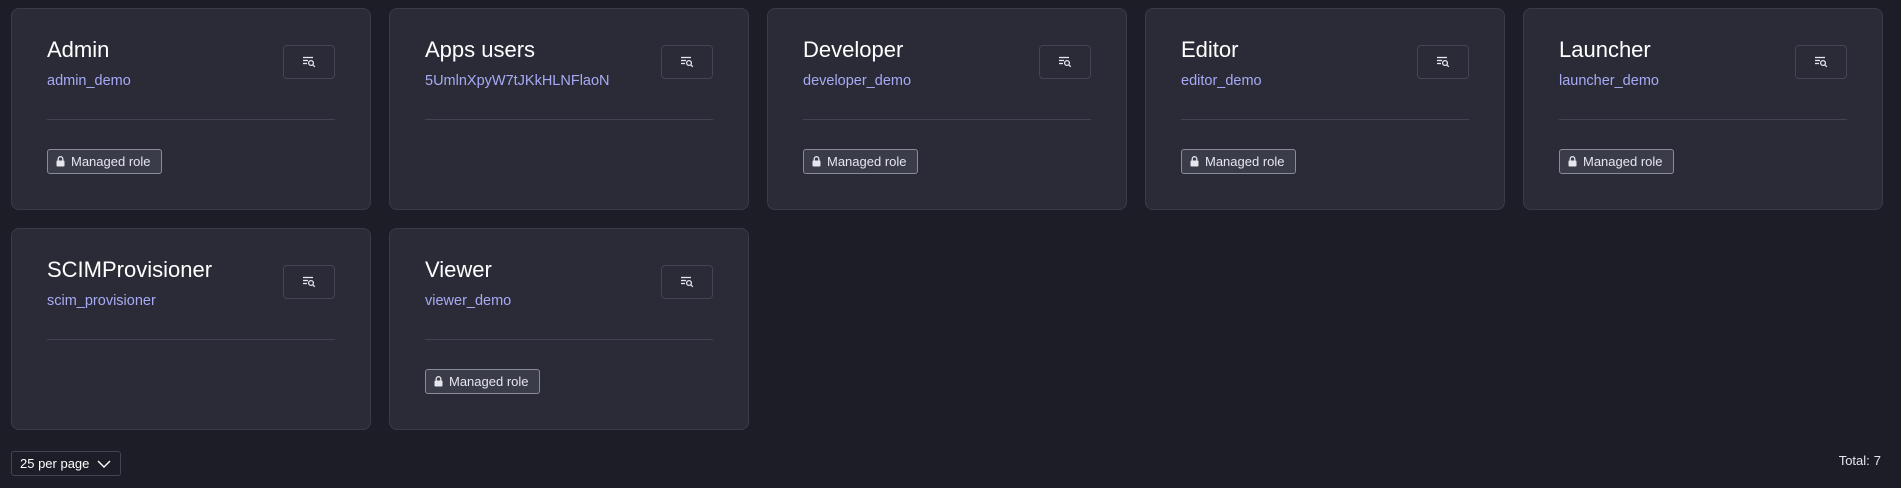  Describe the element at coordinates (101, 301) in the screenshot. I see `role-id: scim_provisioner` at that location.